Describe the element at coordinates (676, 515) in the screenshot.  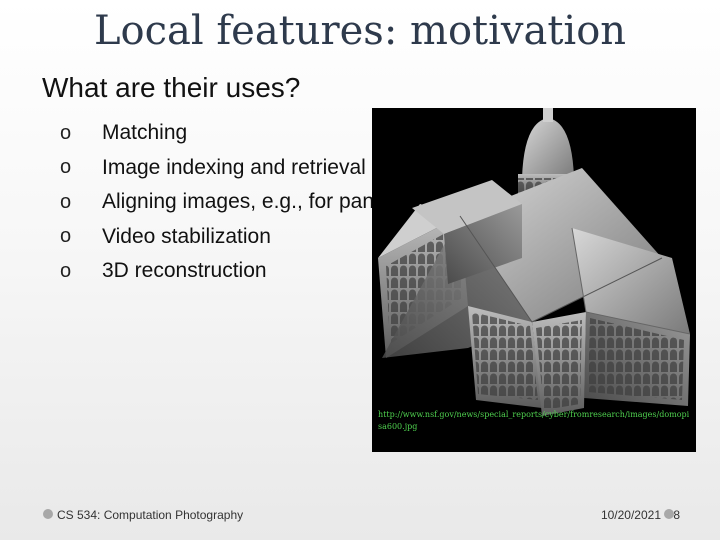
I see `footer-page-number: 8` at that location.